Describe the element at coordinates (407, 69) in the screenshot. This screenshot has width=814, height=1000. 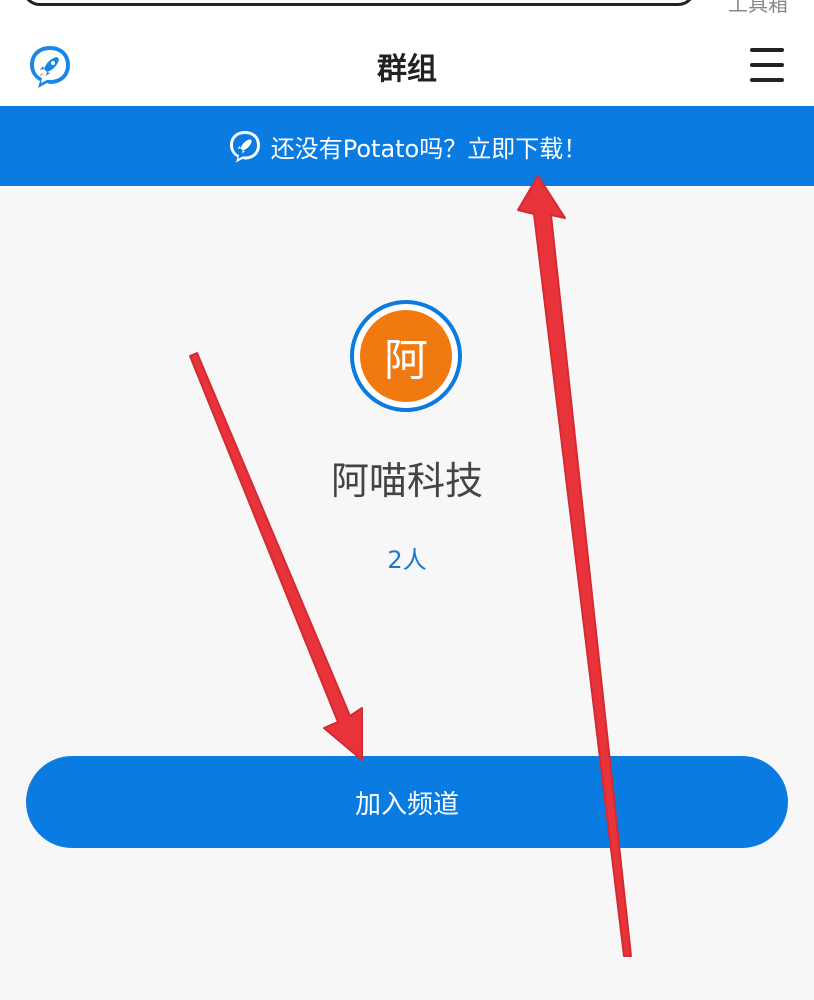
I see `page-title: 群组` at that location.